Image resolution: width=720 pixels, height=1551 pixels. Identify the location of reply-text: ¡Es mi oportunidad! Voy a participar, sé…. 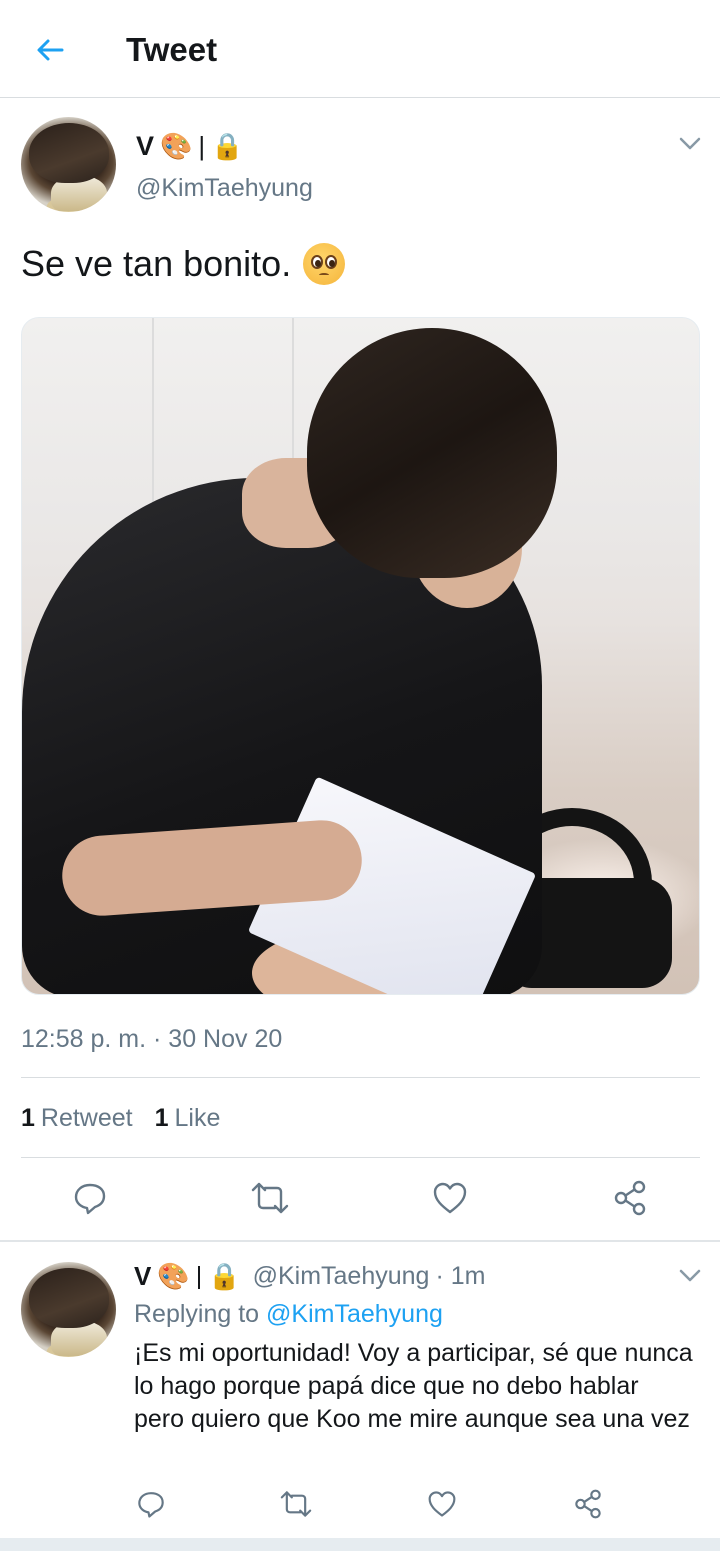
(413, 1386).